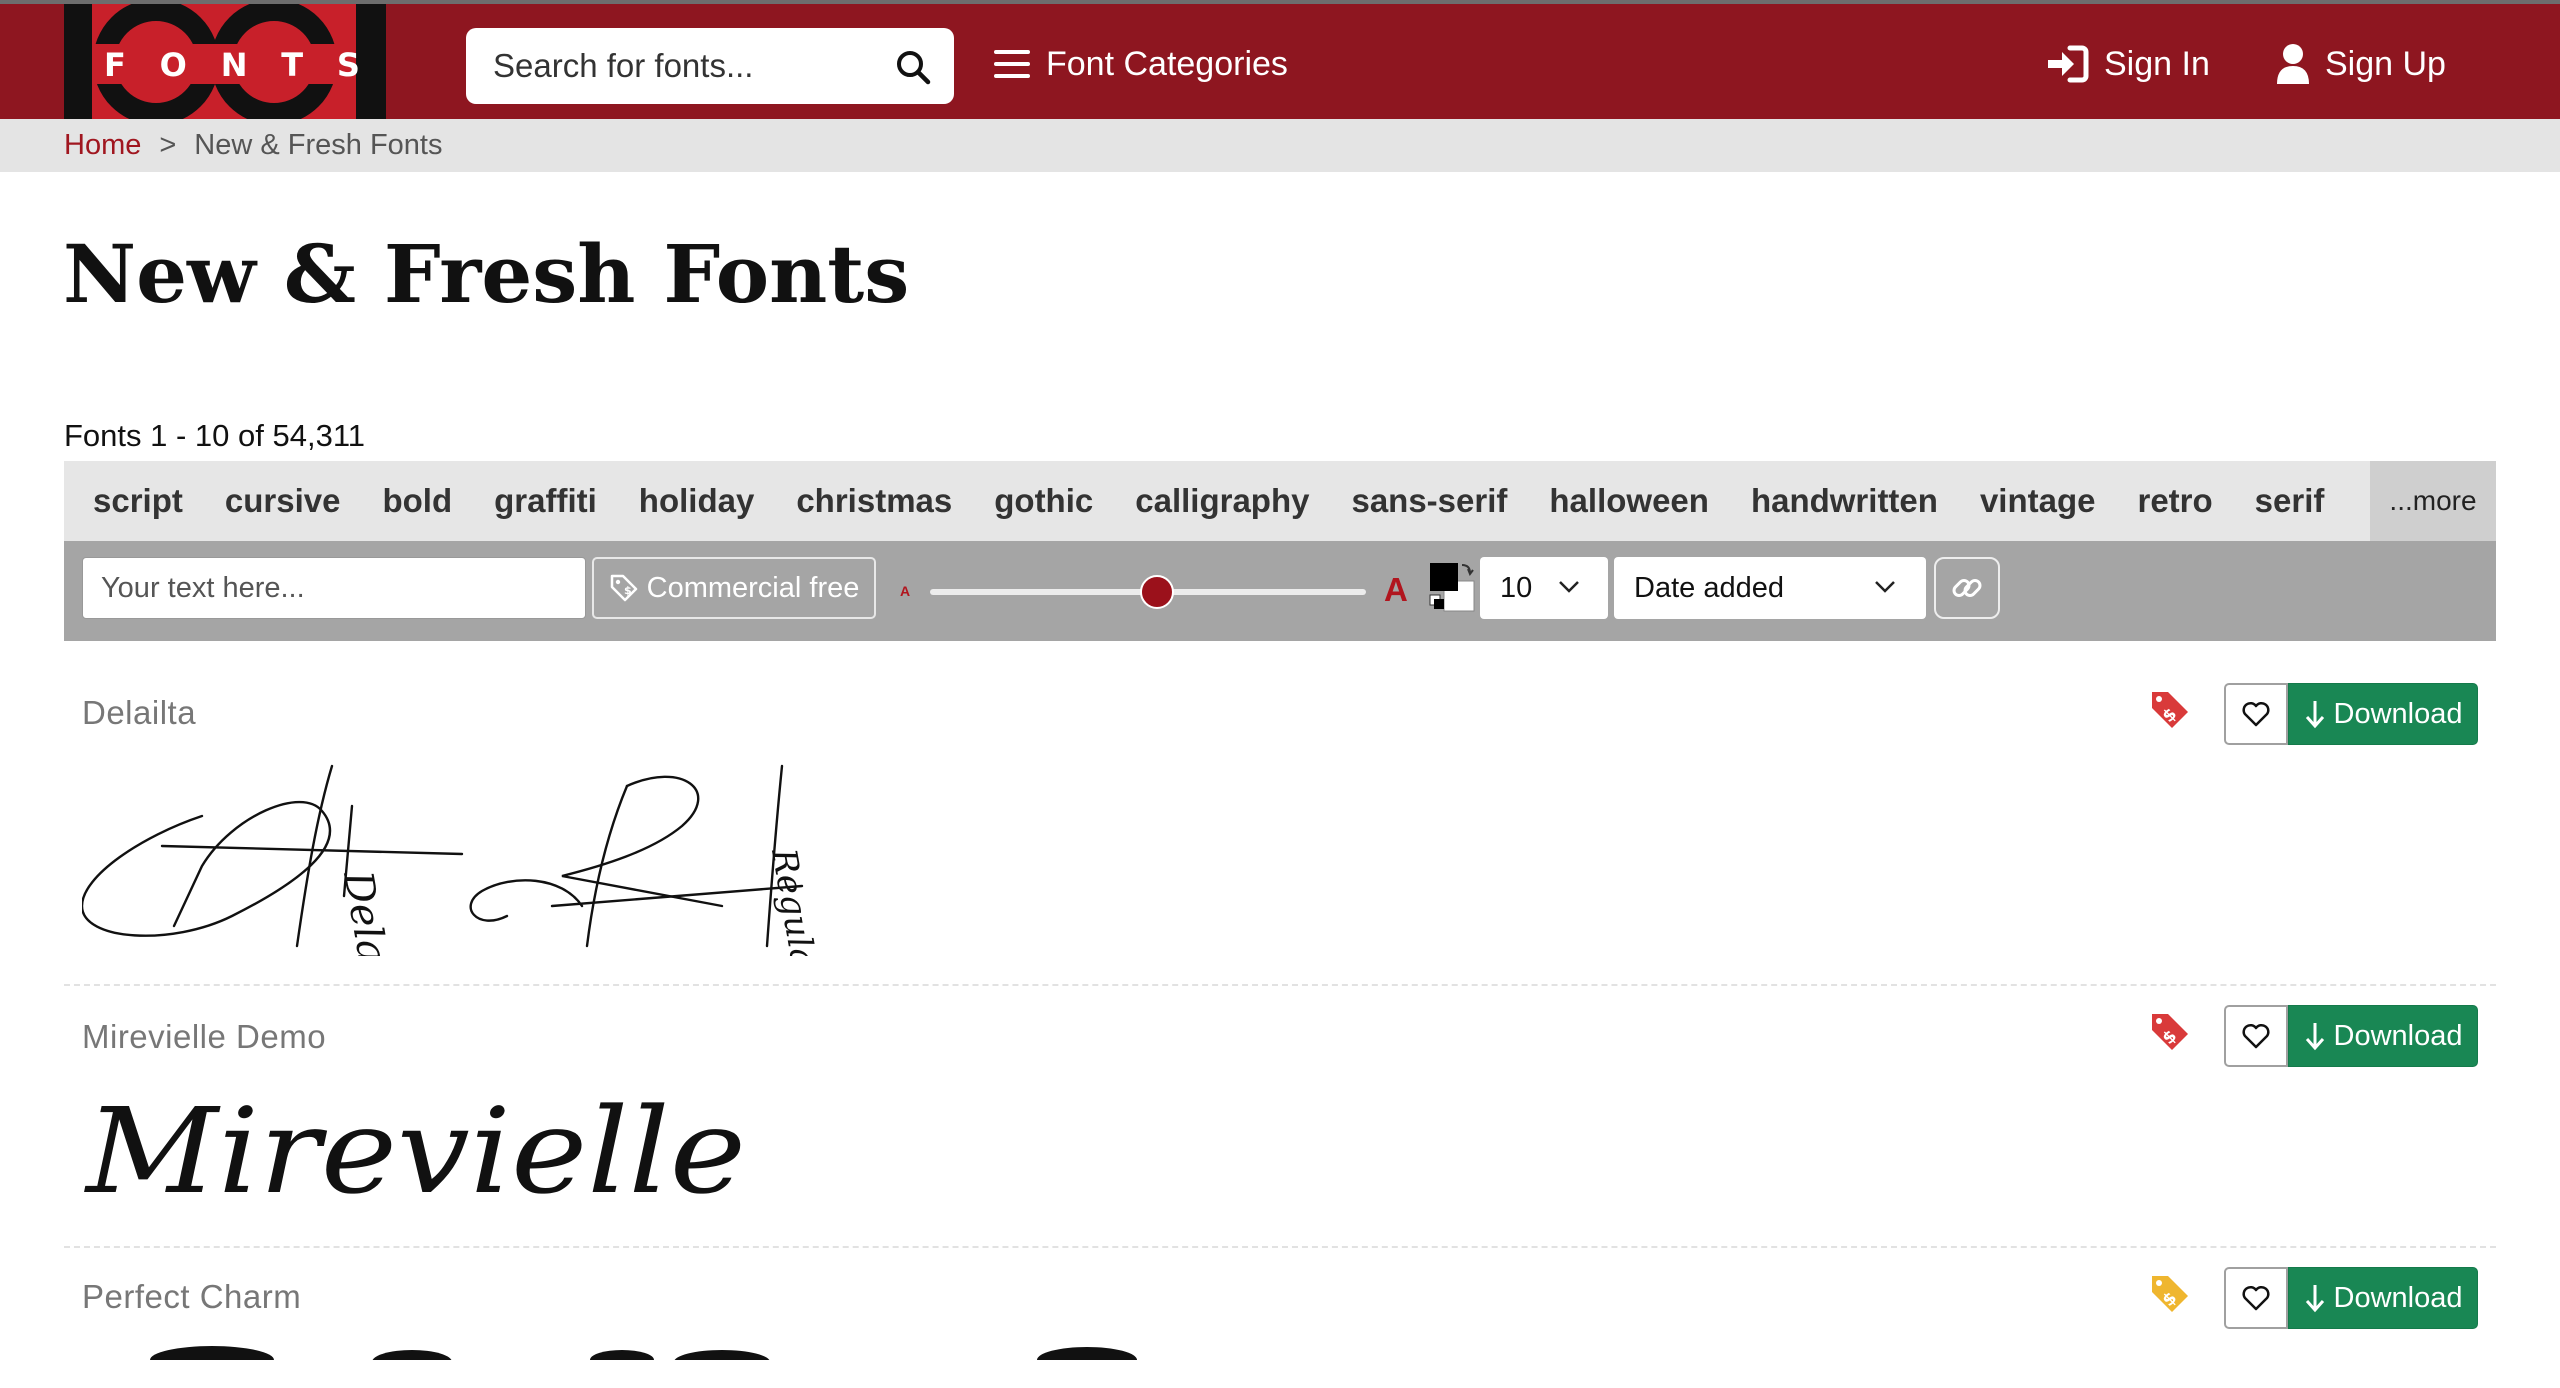  Describe the element at coordinates (1709, 587) in the screenshot. I see `sort-value: Date added` at that location.